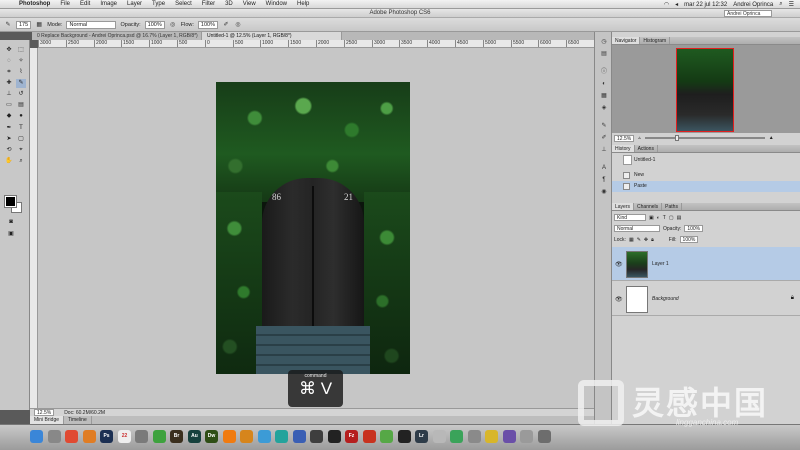  What do you see at coordinates (207, 24) in the screenshot?
I see `flow-field: 100%` at bounding box center [207, 24].